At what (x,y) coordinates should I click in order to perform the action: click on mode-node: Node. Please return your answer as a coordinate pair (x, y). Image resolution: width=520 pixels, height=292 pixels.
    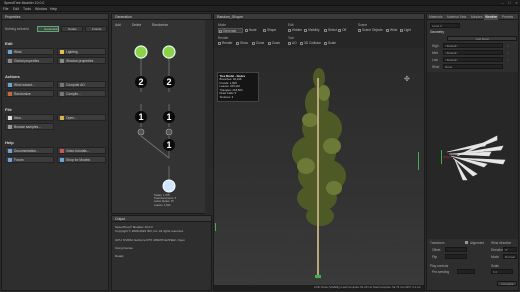
    Looking at the image, I should click on (251, 30).